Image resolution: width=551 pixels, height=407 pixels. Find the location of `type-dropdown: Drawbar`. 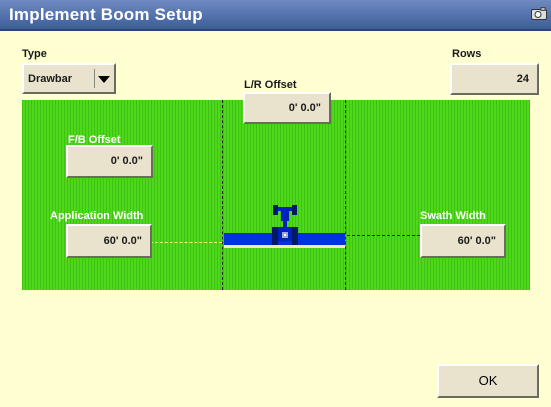

type-dropdown: Drawbar is located at coordinates (69, 78).